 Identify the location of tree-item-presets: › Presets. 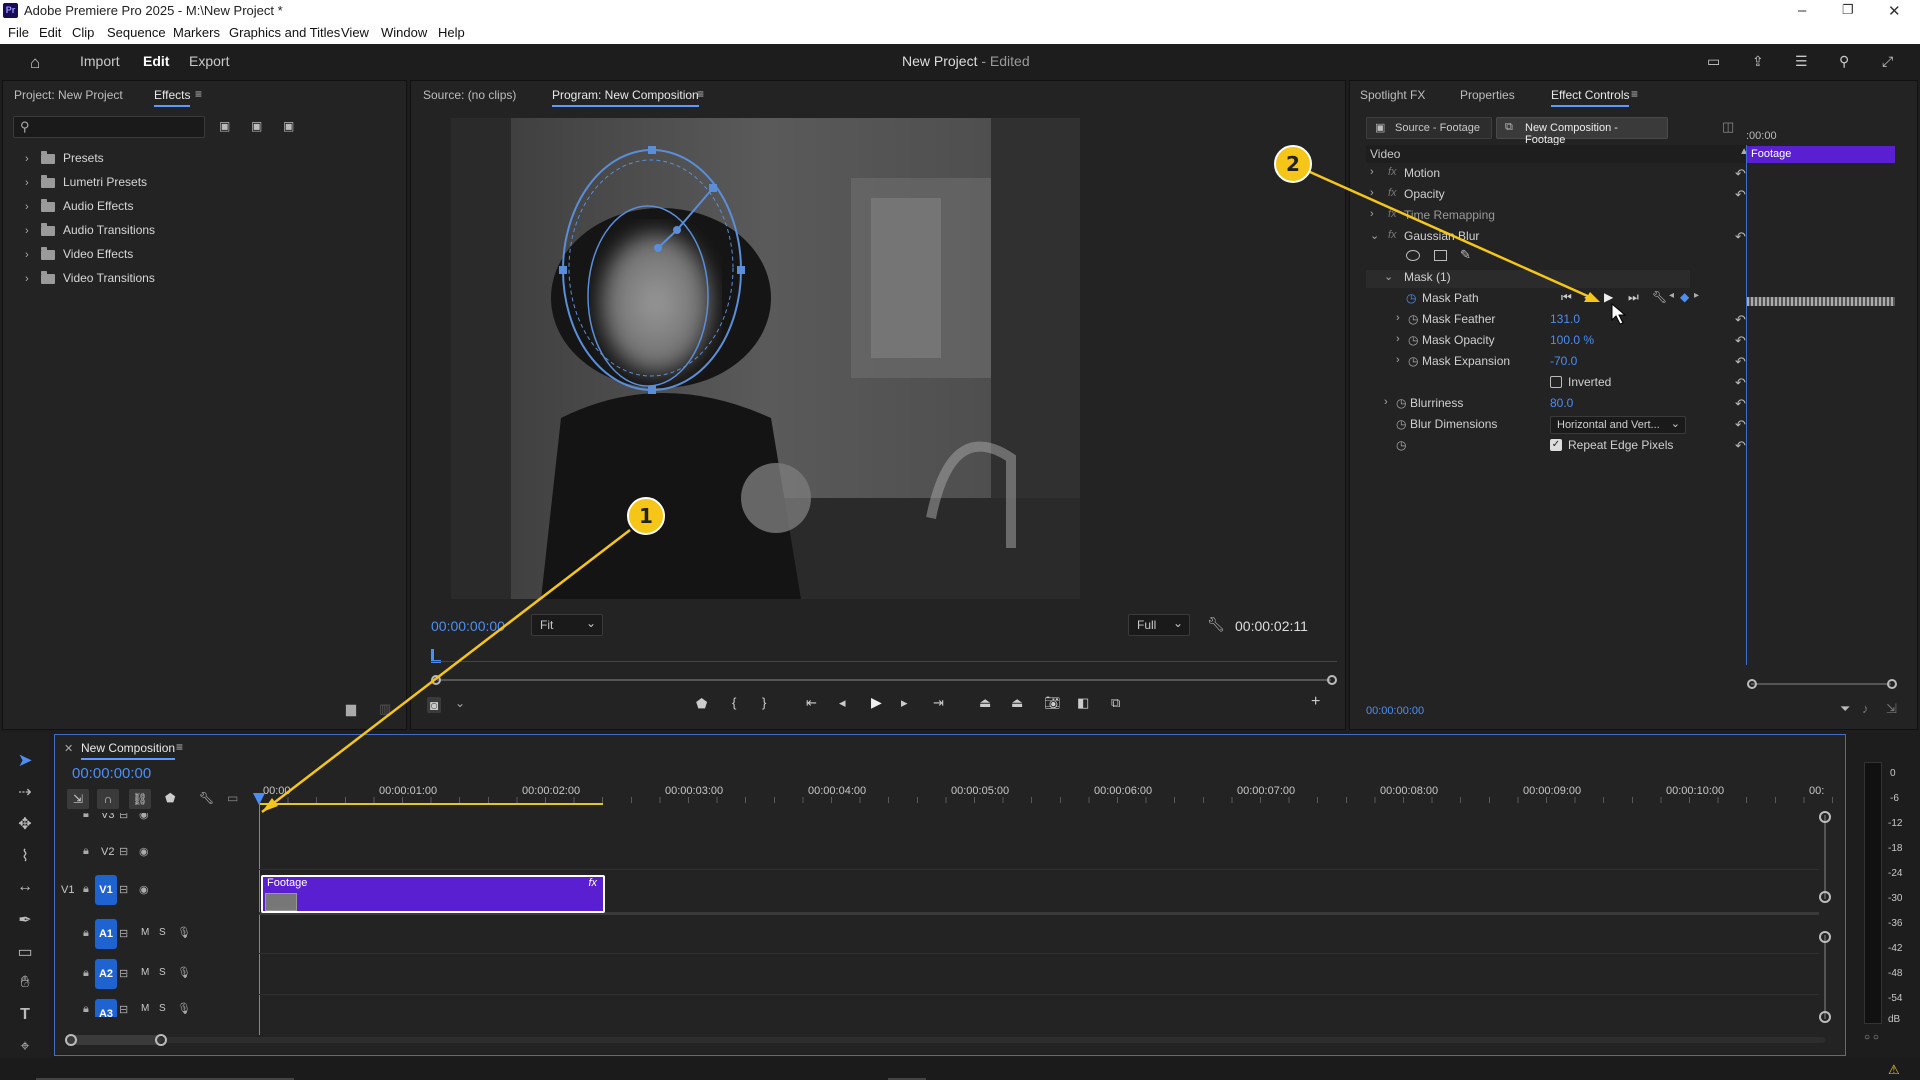
(64, 161).